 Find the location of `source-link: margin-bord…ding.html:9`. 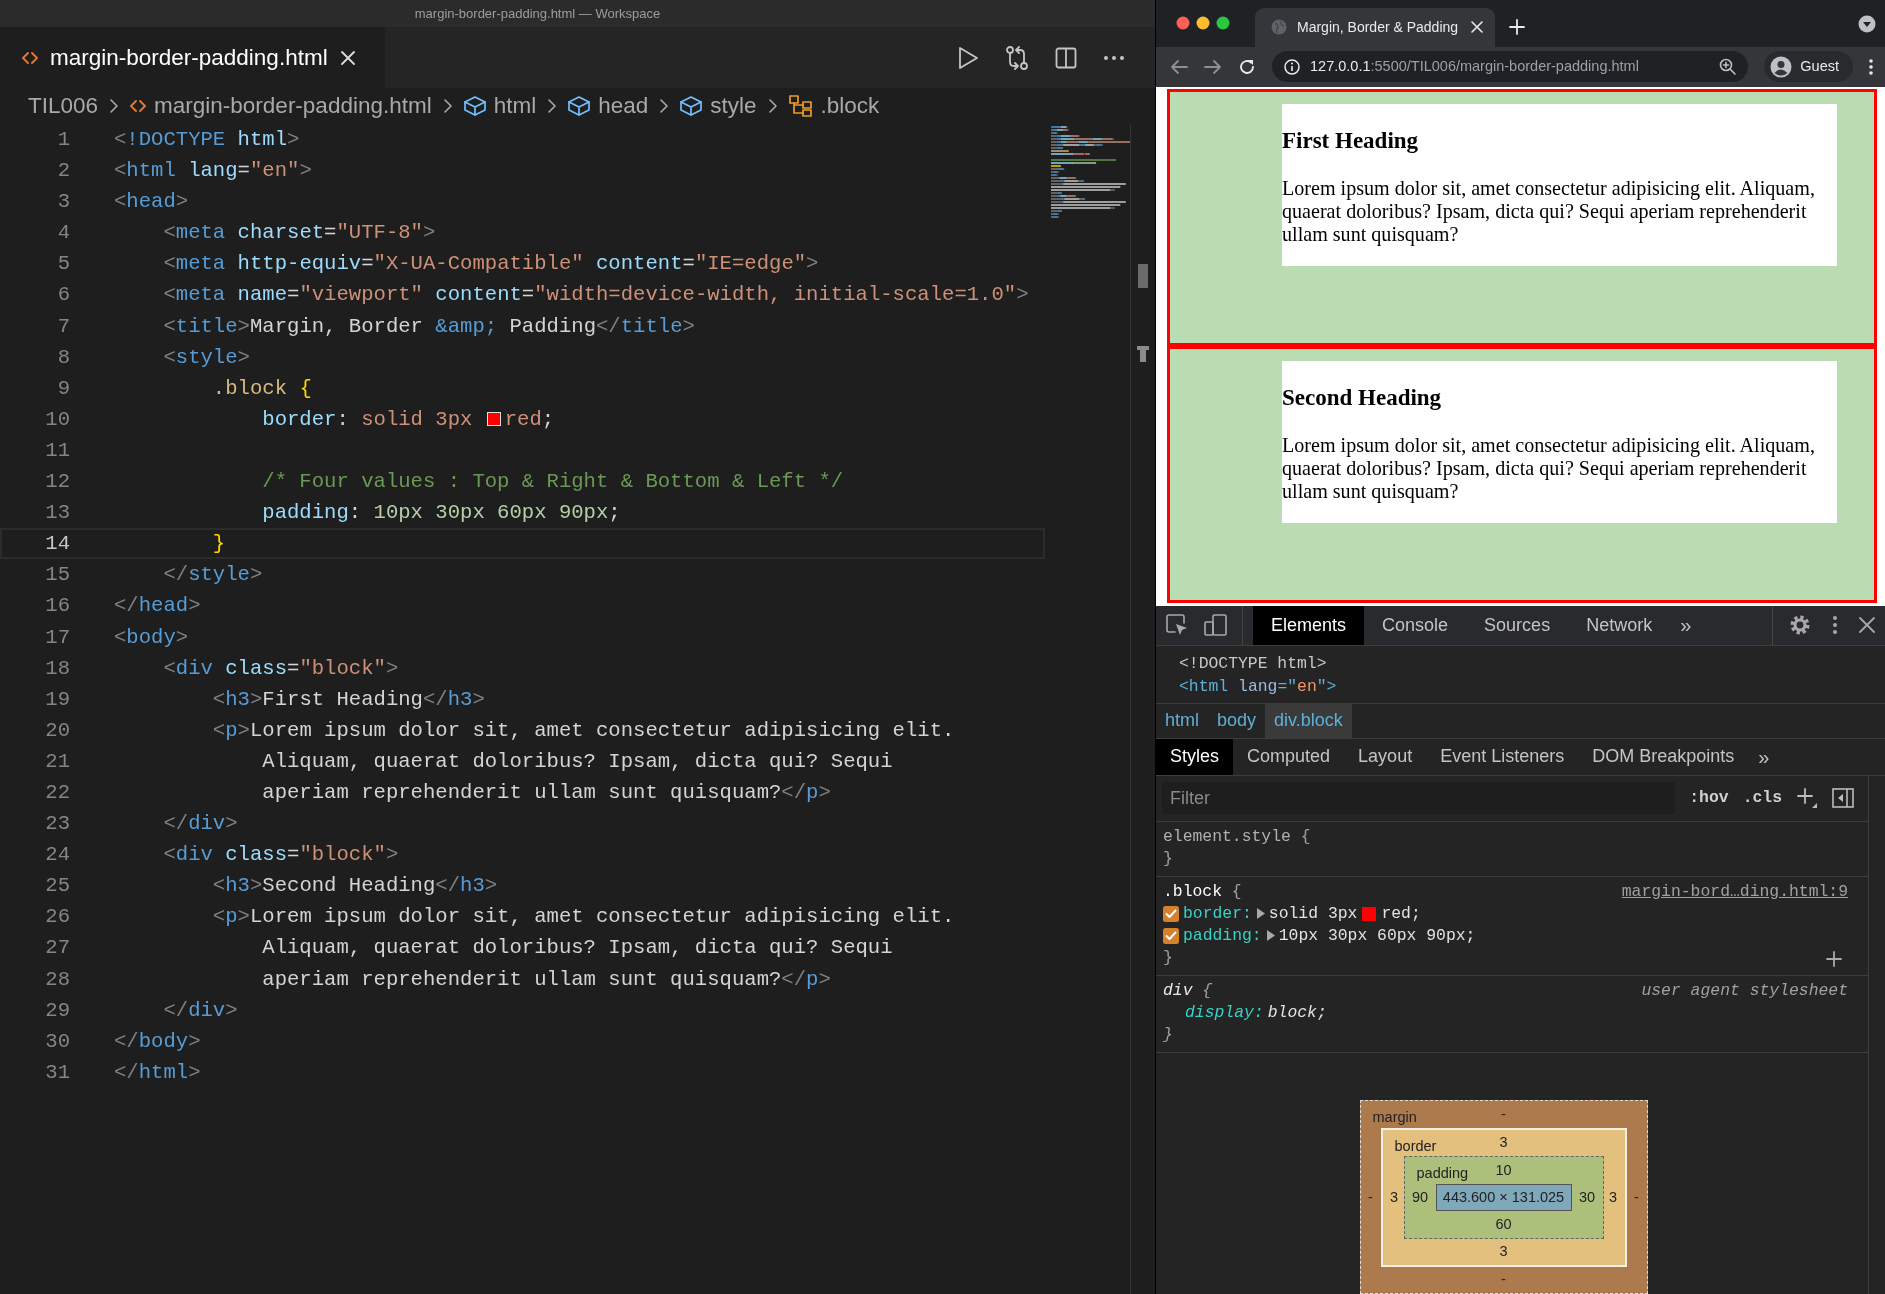

source-link: margin-bord…ding.html:9 is located at coordinates (1734, 892).